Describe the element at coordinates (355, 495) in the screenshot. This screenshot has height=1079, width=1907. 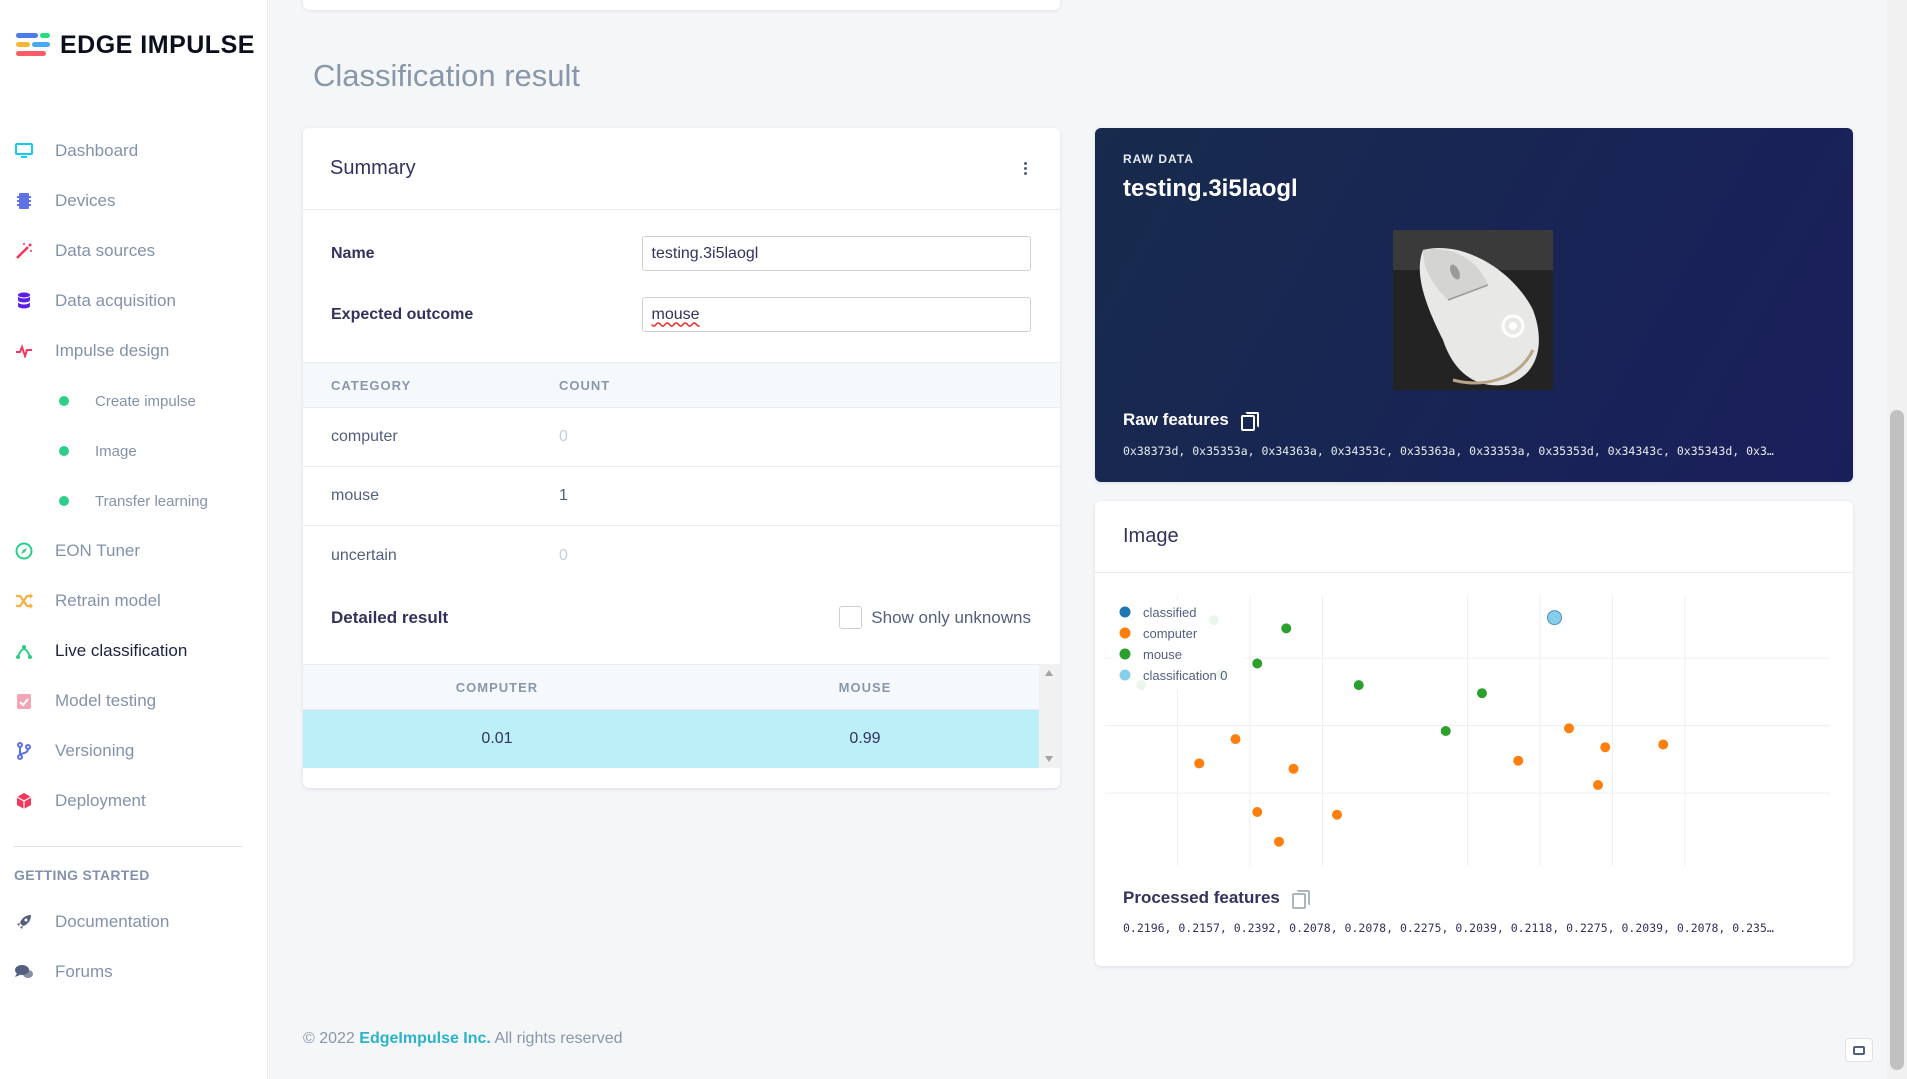
I see `category-cell: mouse` at that location.